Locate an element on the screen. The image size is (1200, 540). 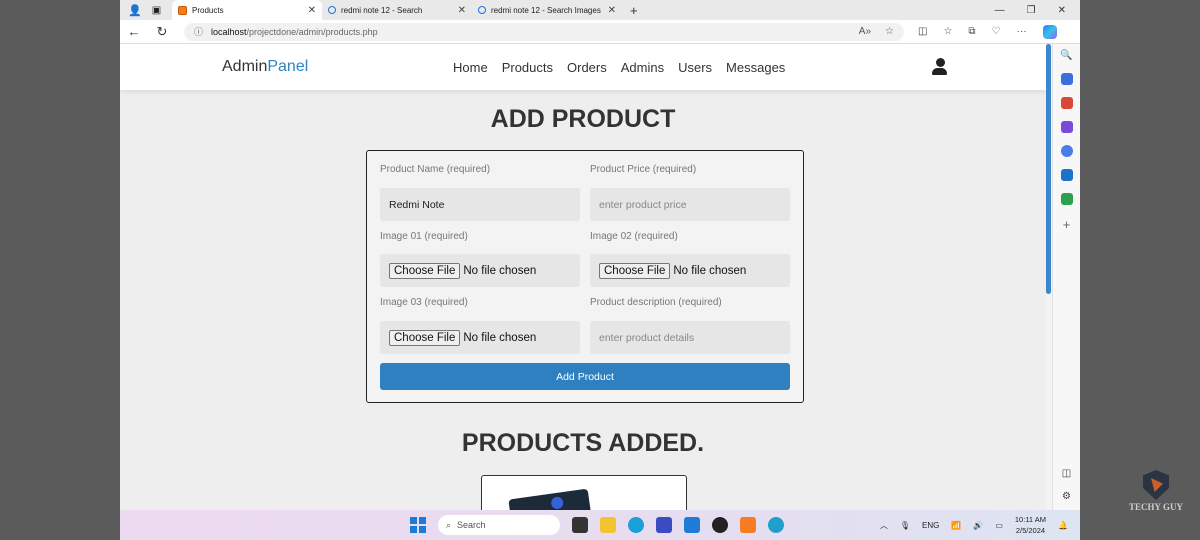
tab-actions-icon: ▣ is located at coordinates (156, 10).